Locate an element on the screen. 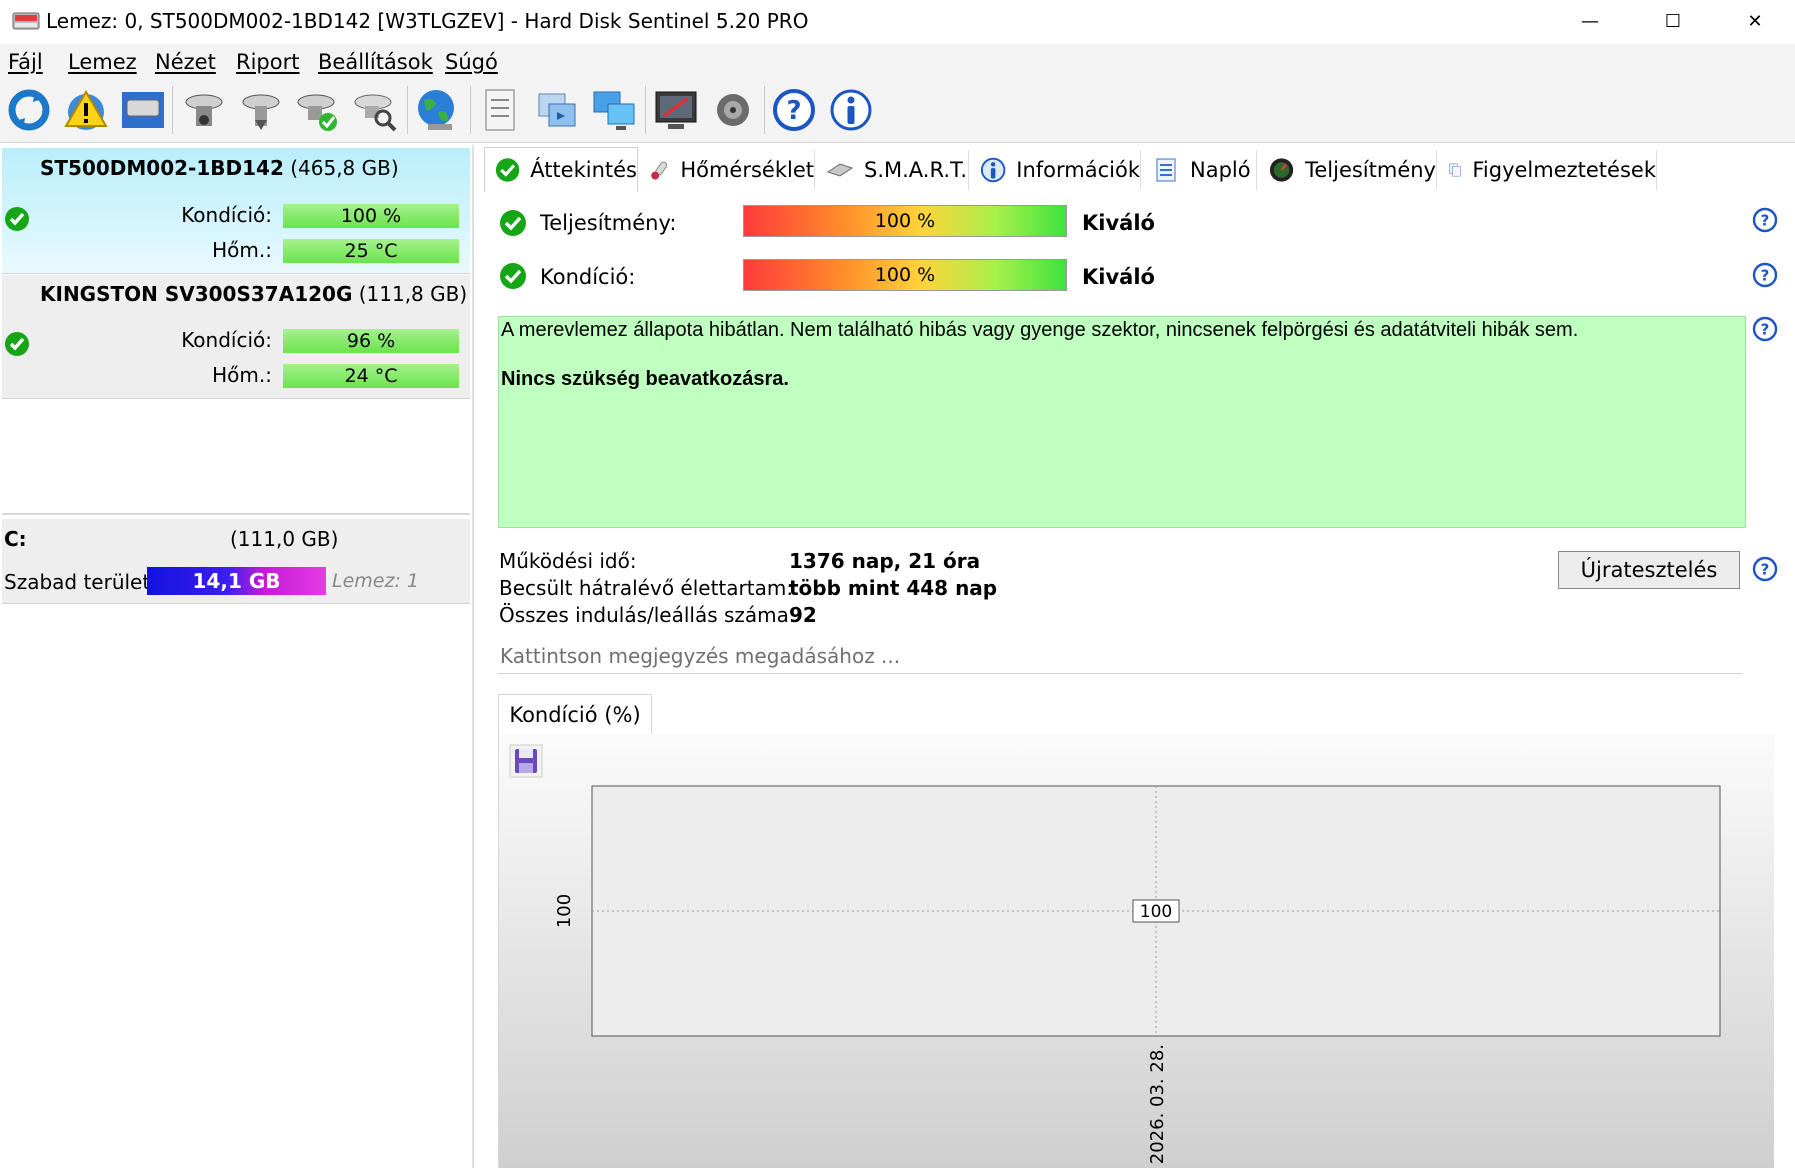 The image size is (1795, 1168). pane-divider is located at coordinates (236, 514).